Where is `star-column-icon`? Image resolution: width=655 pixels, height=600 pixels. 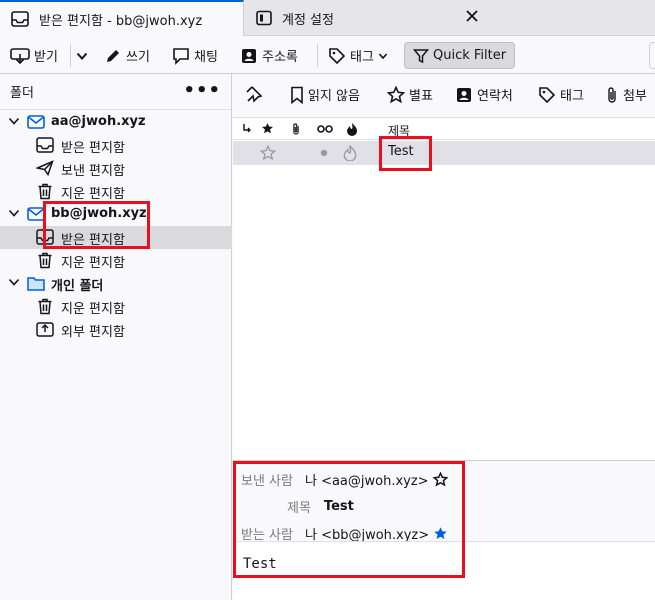 star-column-icon is located at coordinates (267, 128).